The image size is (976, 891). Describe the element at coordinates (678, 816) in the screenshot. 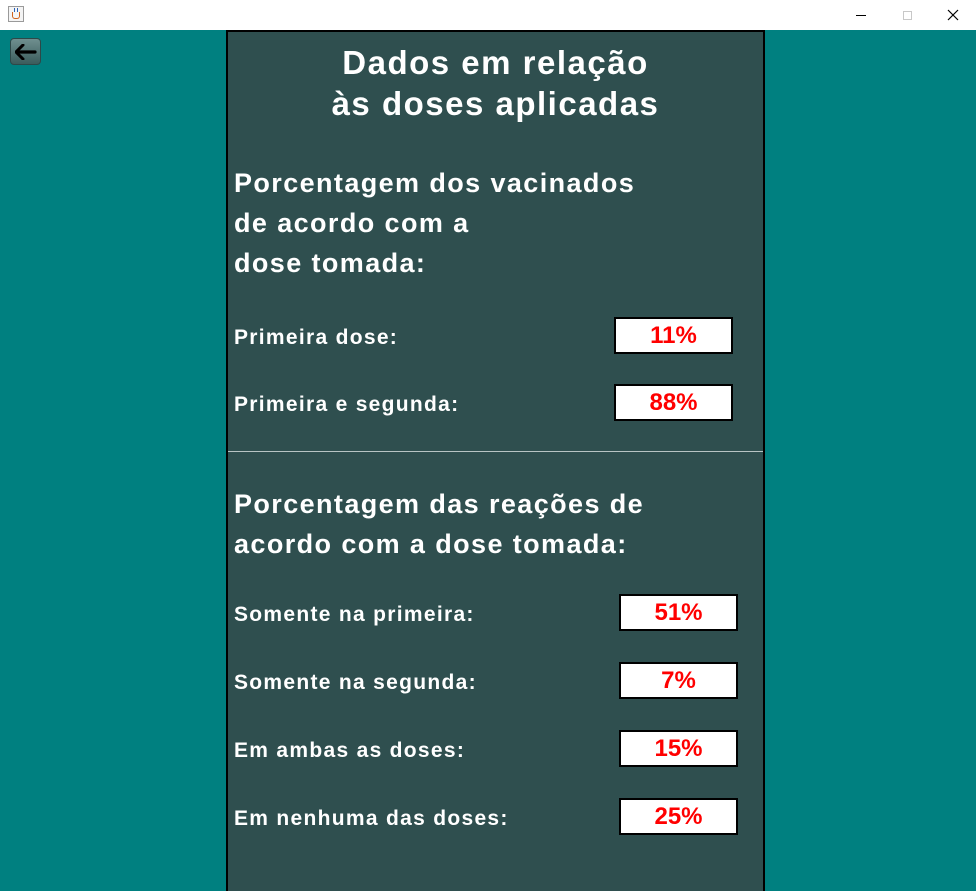

I see `reaction-none-value: 25%` at that location.